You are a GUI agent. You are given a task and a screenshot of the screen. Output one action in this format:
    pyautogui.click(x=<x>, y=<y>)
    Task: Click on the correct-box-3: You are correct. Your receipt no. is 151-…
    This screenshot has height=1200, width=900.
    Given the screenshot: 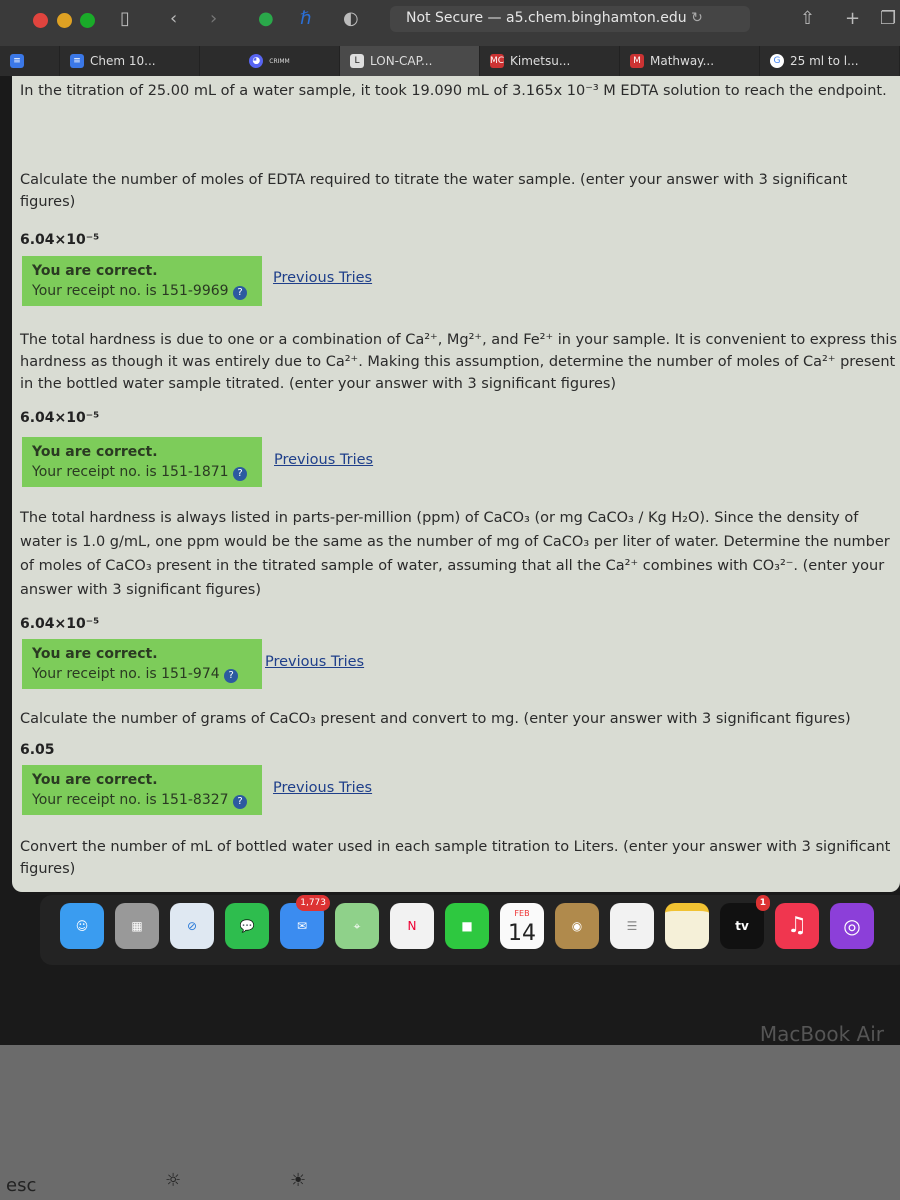 What is the action you would take?
    pyautogui.click(x=142, y=664)
    